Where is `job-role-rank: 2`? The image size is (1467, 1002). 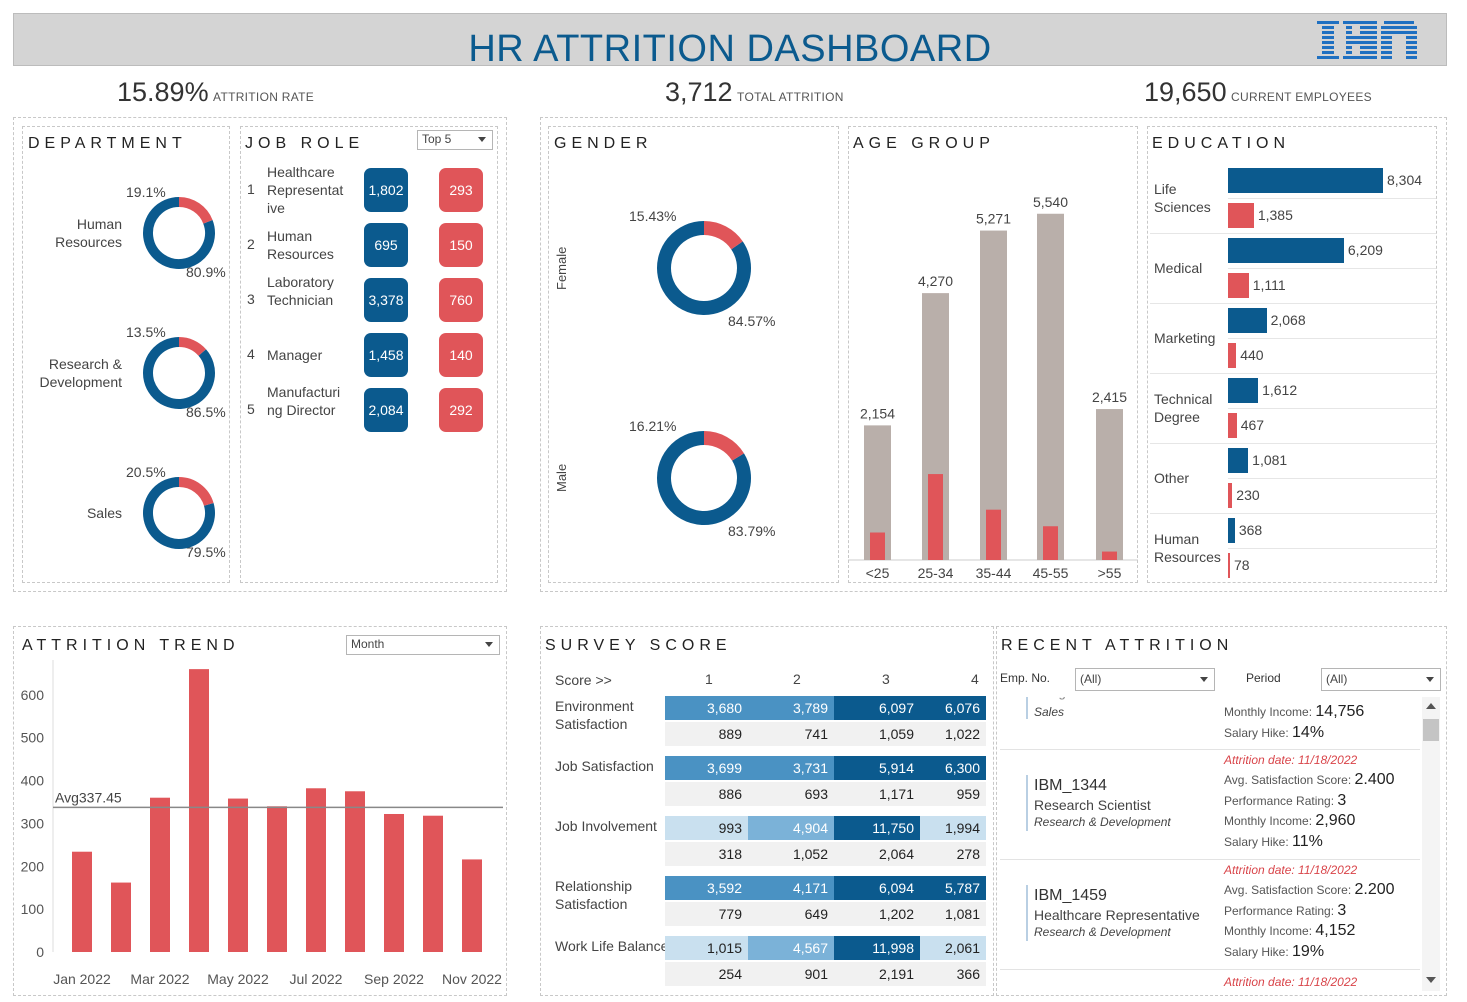 job-role-rank: 2 is located at coordinates (251, 244).